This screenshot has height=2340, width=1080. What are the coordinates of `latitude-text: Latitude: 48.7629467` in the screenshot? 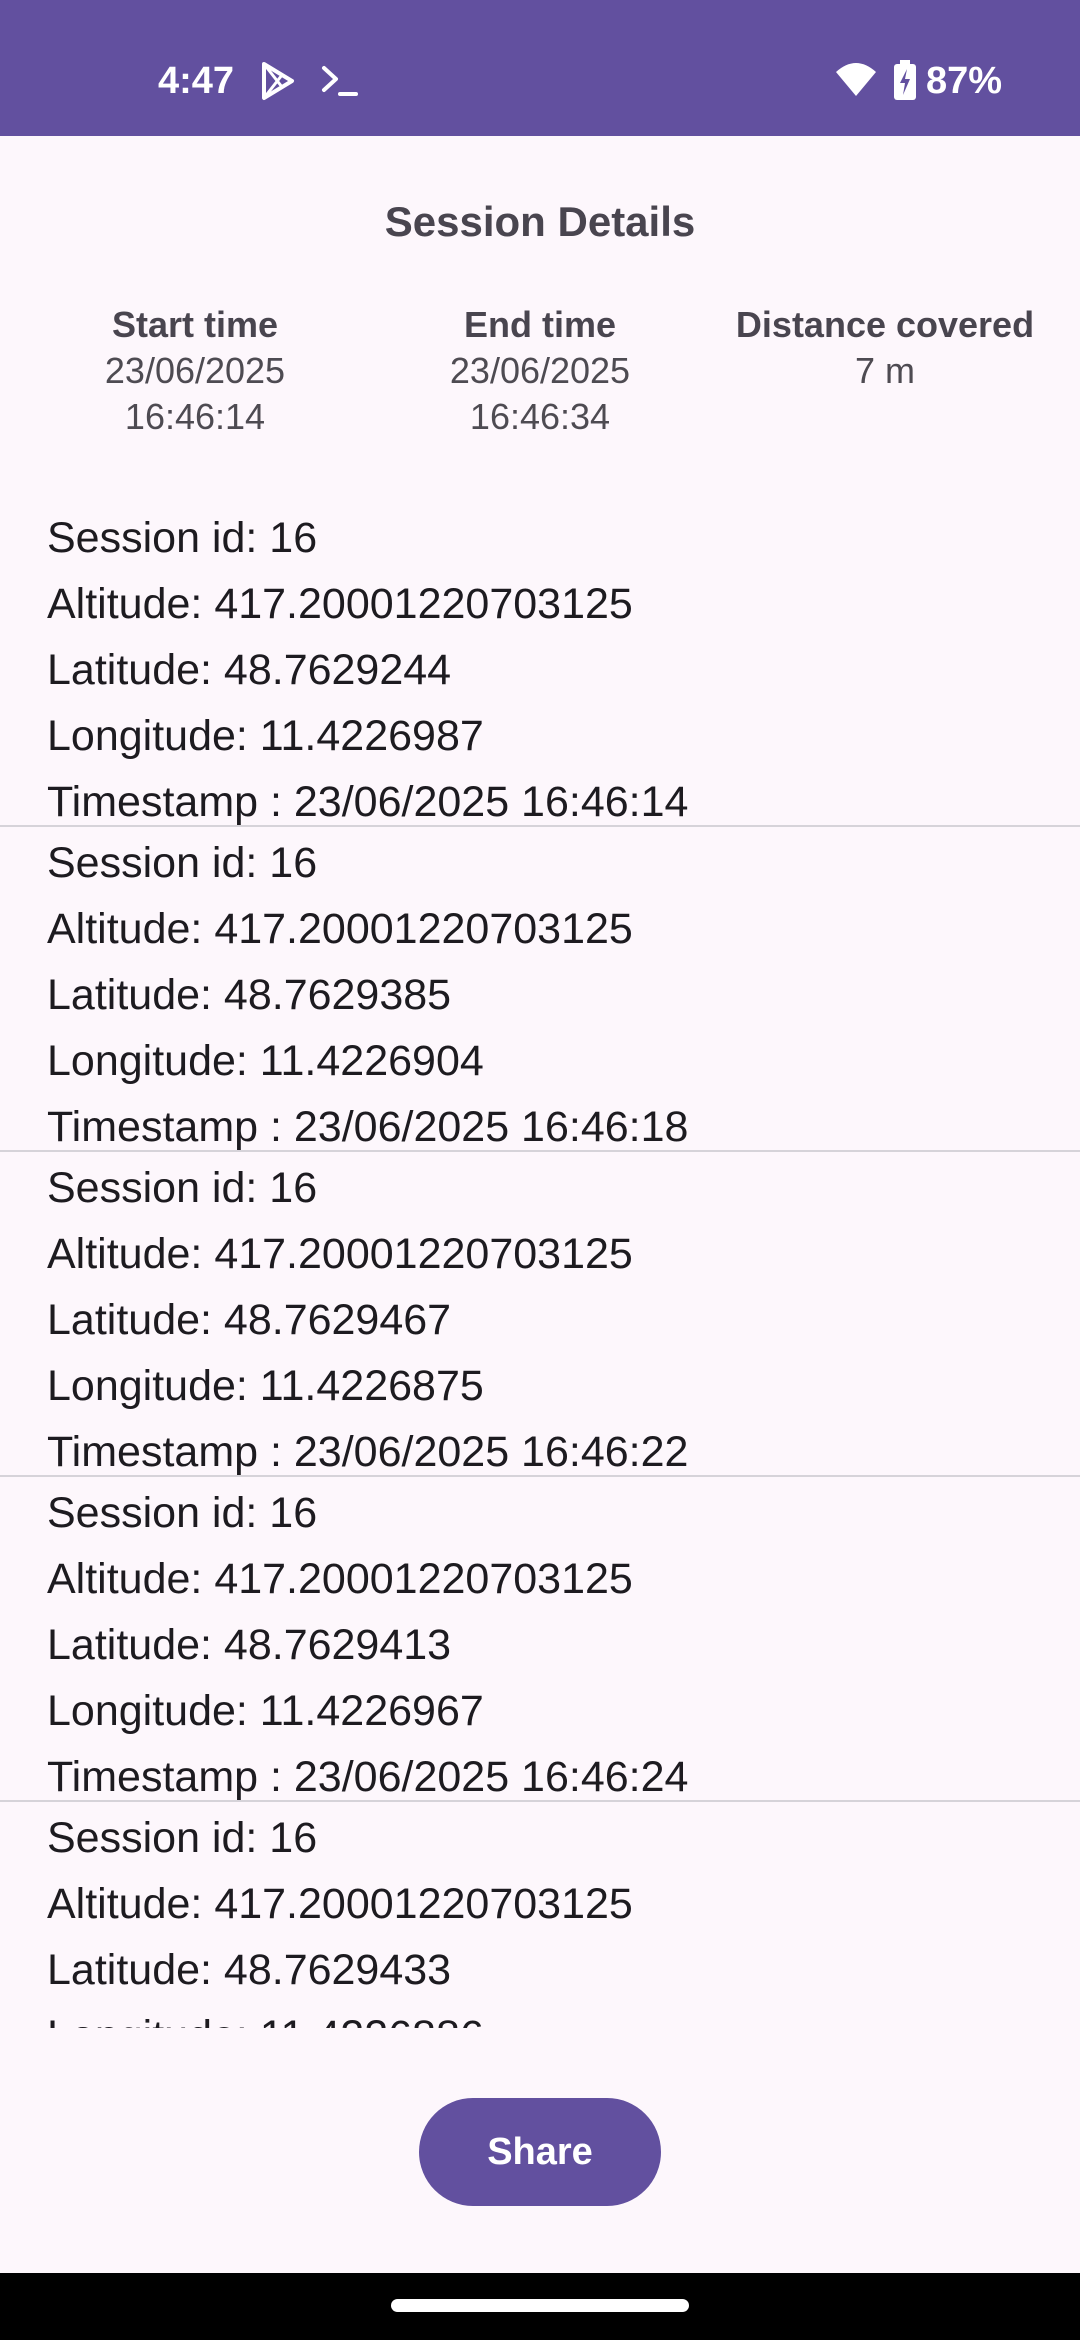 It's located at (249, 1320).